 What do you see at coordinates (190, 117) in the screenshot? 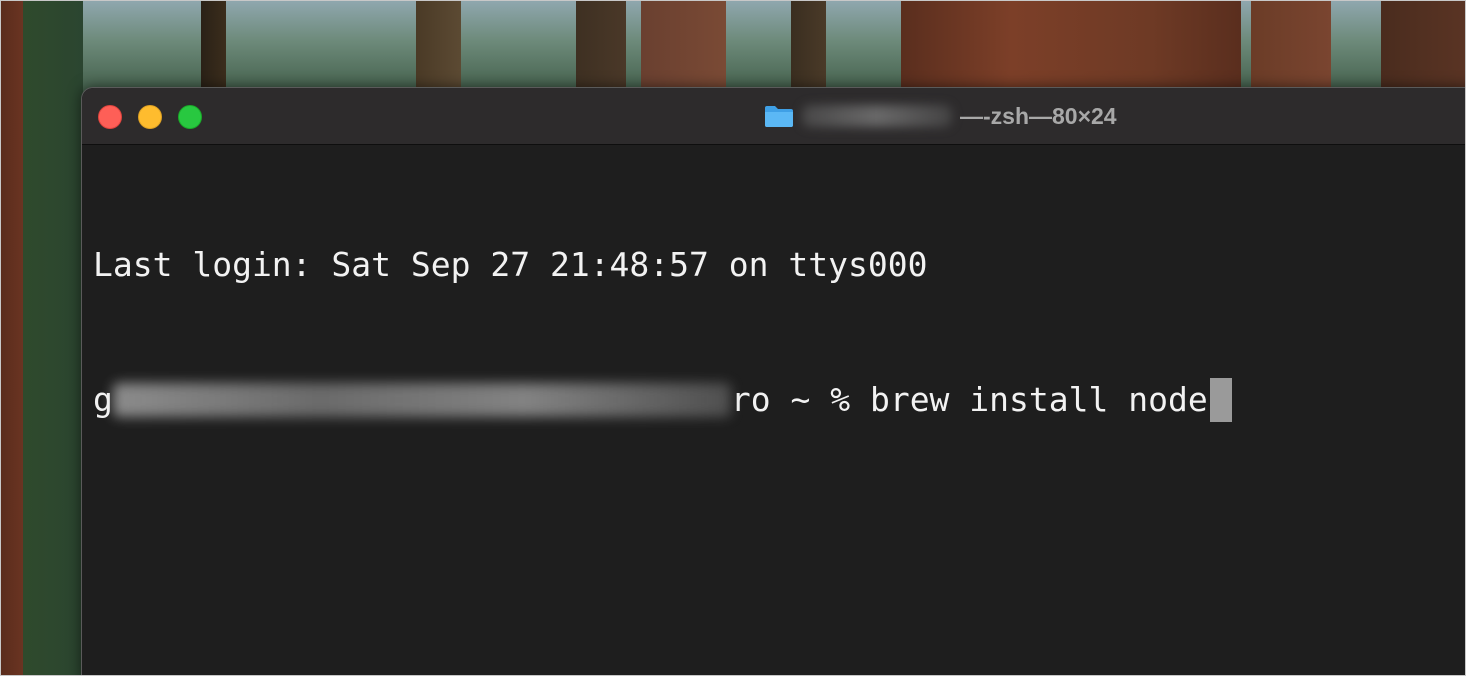
I see `zoom-button` at bounding box center [190, 117].